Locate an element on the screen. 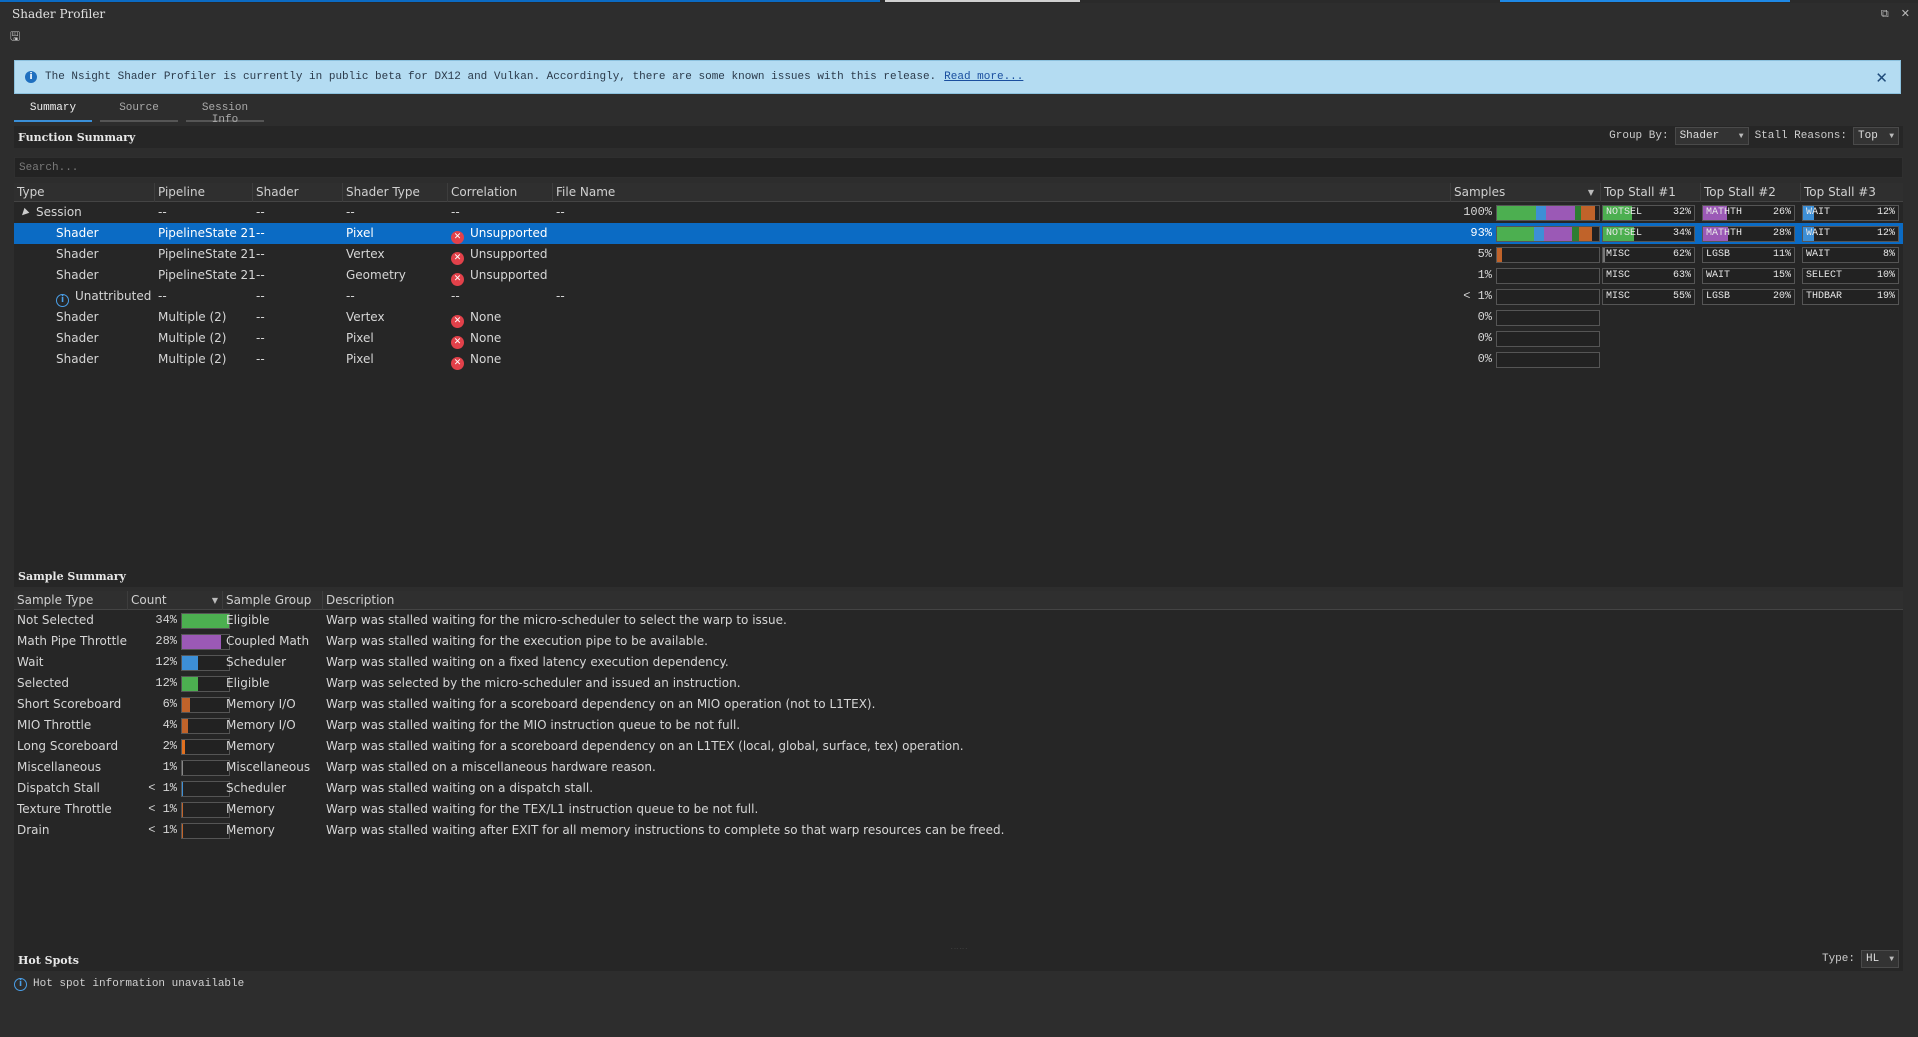 The height and width of the screenshot is (1037, 1918). cell-sample-group: Scheduler is located at coordinates (256, 788).